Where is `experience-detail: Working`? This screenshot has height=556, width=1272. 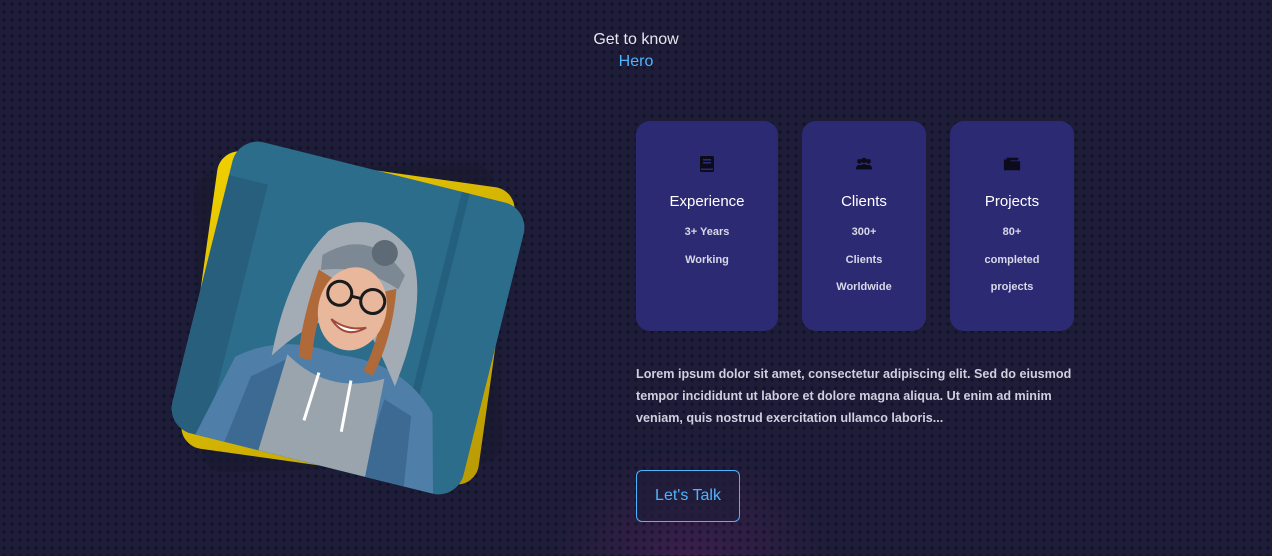 experience-detail: Working is located at coordinates (707, 259).